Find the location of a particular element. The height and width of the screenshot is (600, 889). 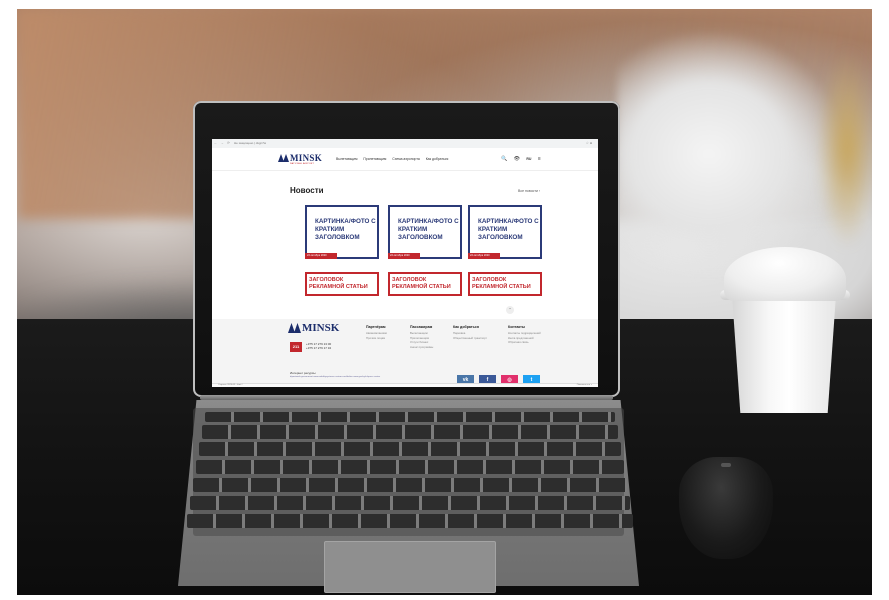

touchpad is located at coordinates (410, 567).